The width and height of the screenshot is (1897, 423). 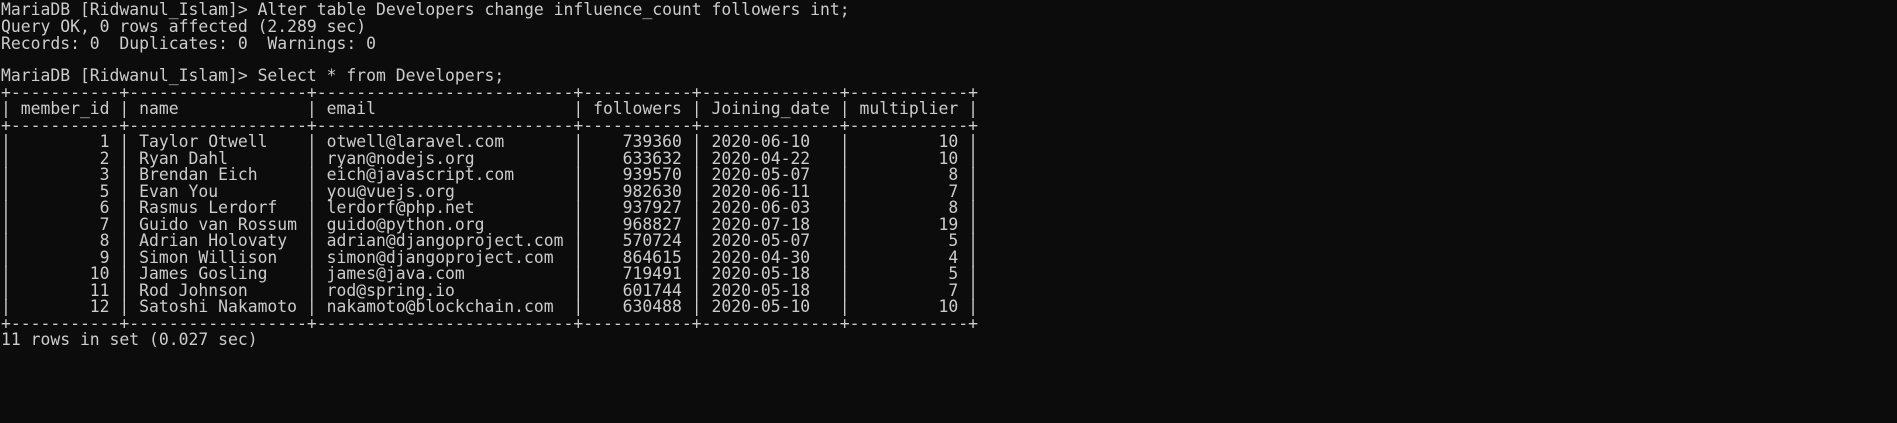 I want to click on output-records: Records: 0 Duplicates: 0 Warnings: 0, so click(x=188, y=43).